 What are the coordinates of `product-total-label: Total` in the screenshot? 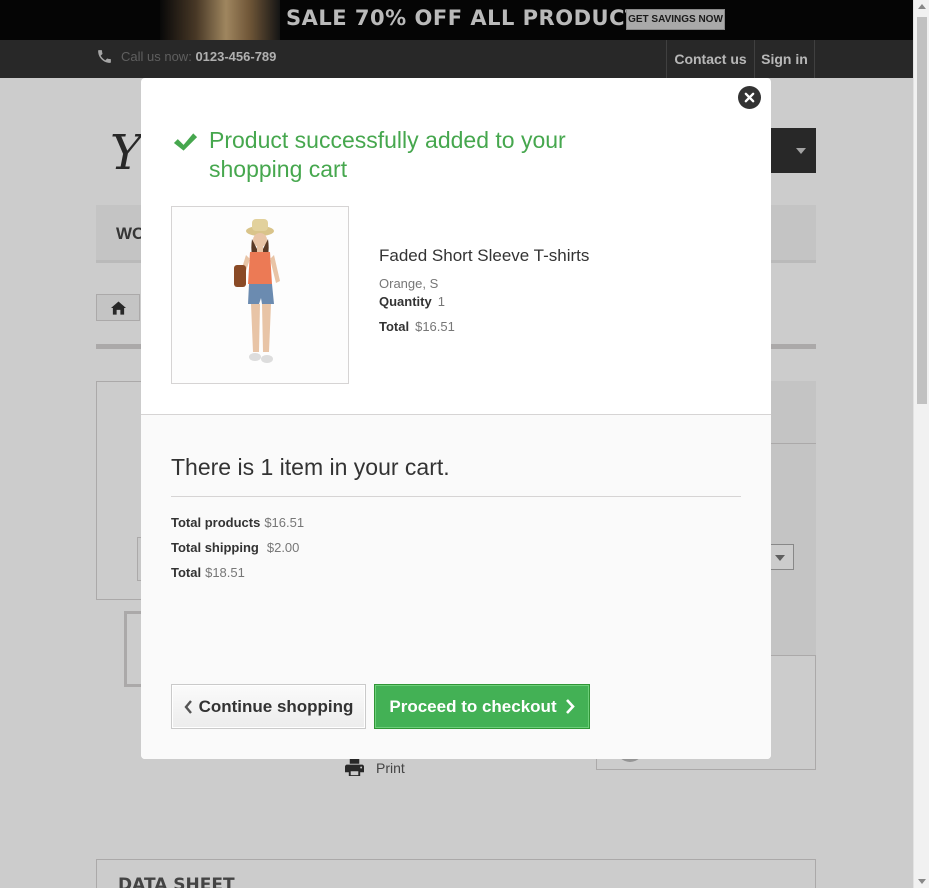 It's located at (394, 326).